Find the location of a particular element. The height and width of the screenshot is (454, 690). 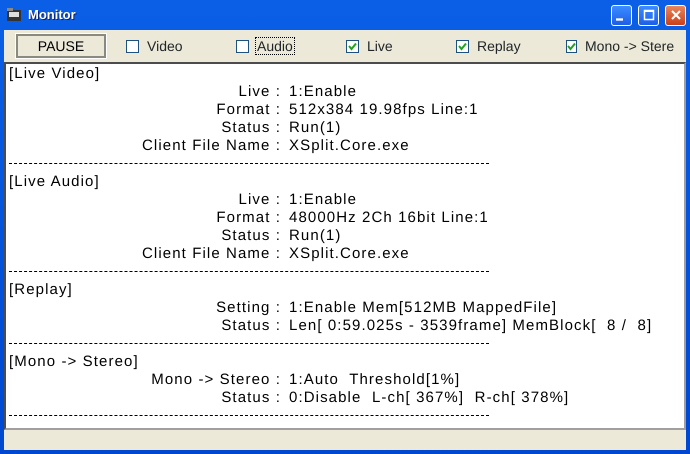

section-heading: [Live Video] is located at coordinates (55, 74).